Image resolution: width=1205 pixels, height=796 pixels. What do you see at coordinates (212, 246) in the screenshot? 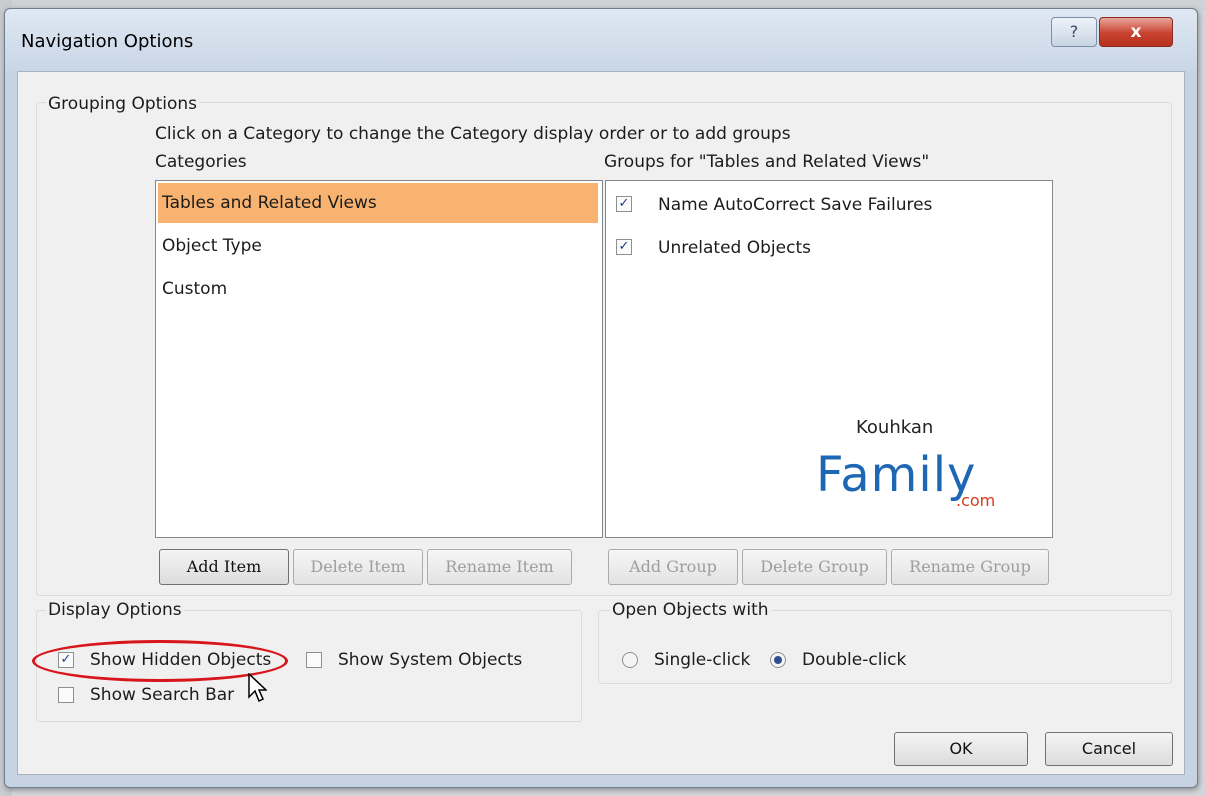
I see `category-item-label: Object Type` at bounding box center [212, 246].